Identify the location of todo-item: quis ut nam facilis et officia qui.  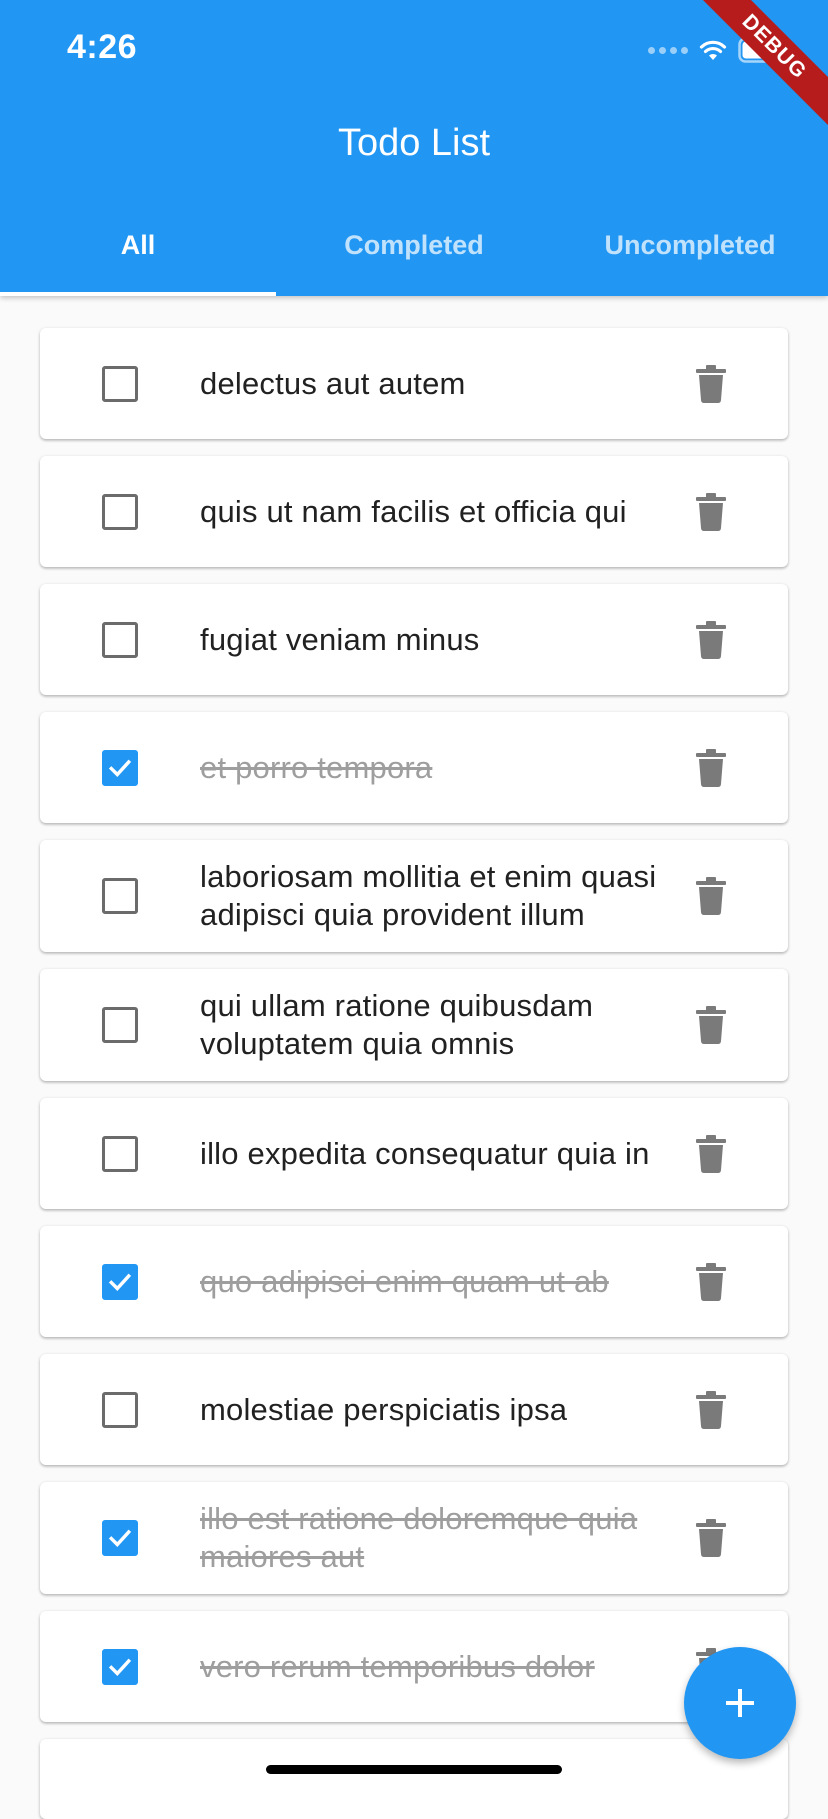
(414, 511).